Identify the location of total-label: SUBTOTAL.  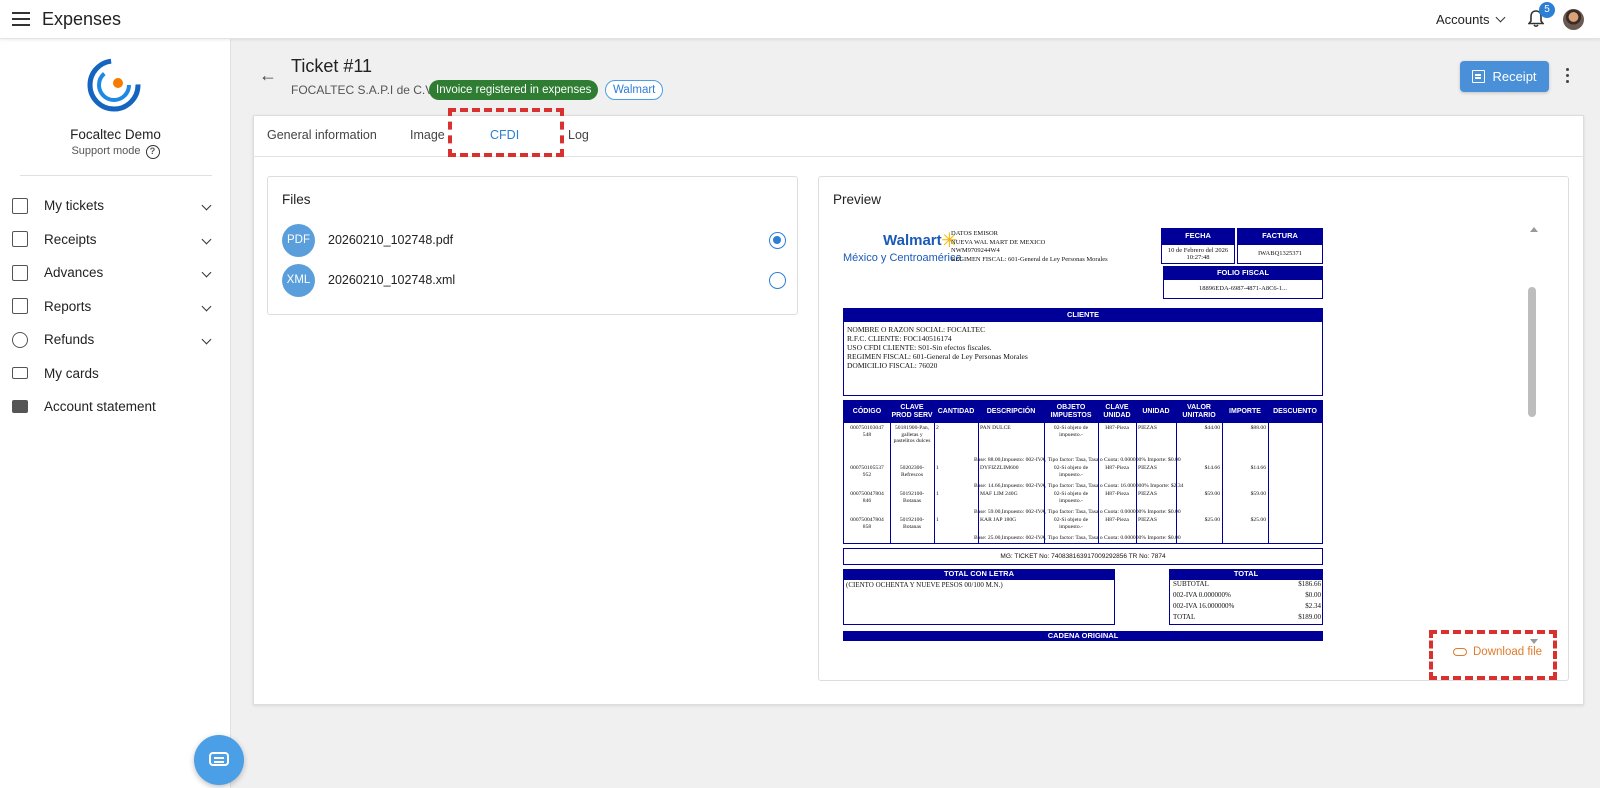
(1191, 584).